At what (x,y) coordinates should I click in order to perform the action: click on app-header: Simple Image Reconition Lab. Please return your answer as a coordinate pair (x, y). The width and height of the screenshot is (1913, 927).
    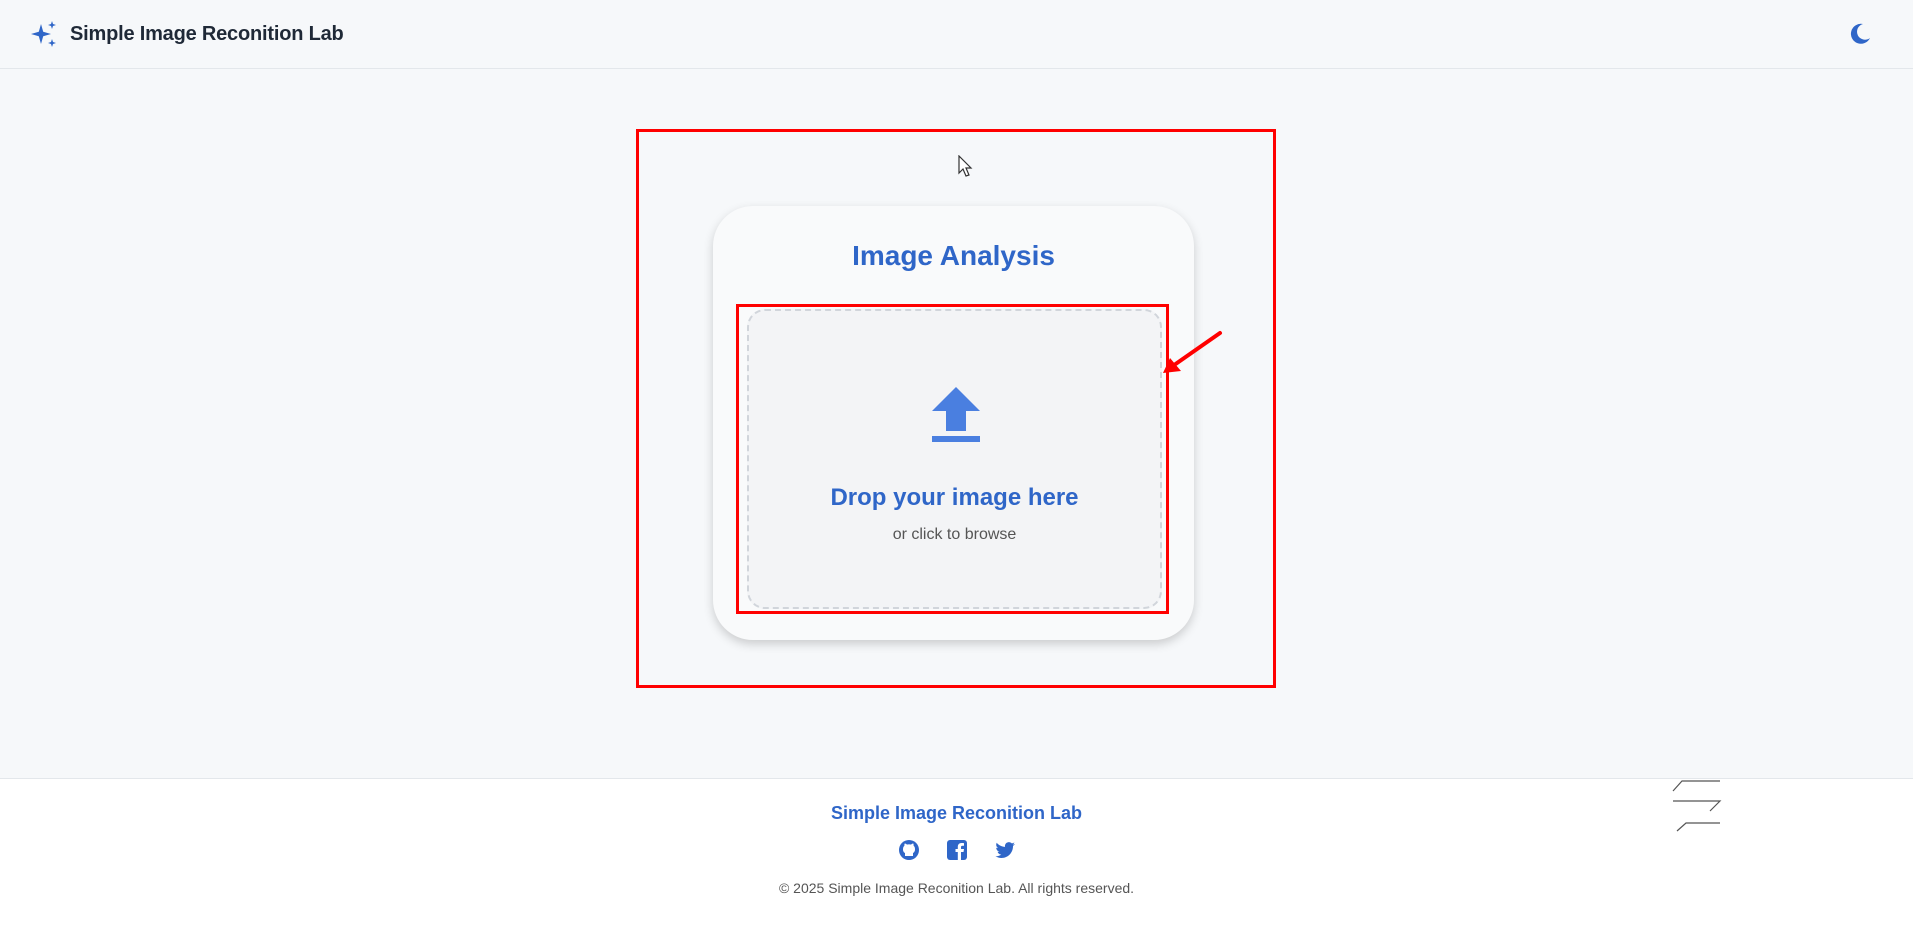
    Looking at the image, I should click on (956, 34).